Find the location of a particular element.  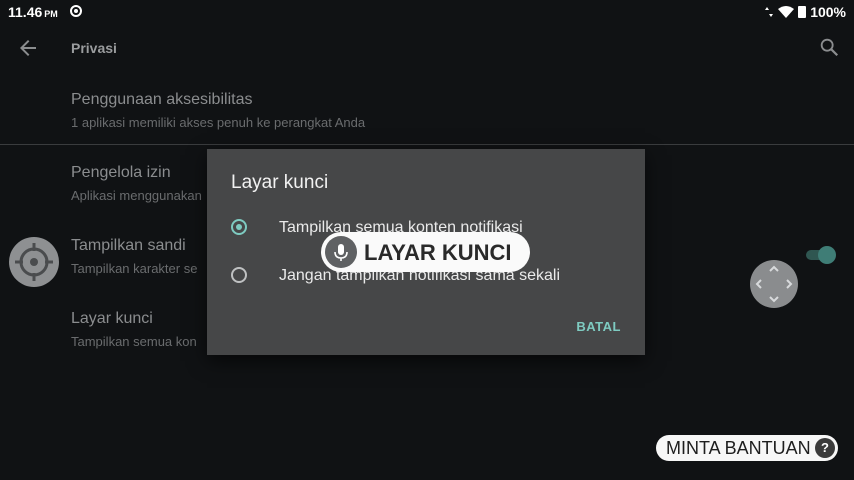

status-bar: 11.46 PM 100% is located at coordinates (427, 12).